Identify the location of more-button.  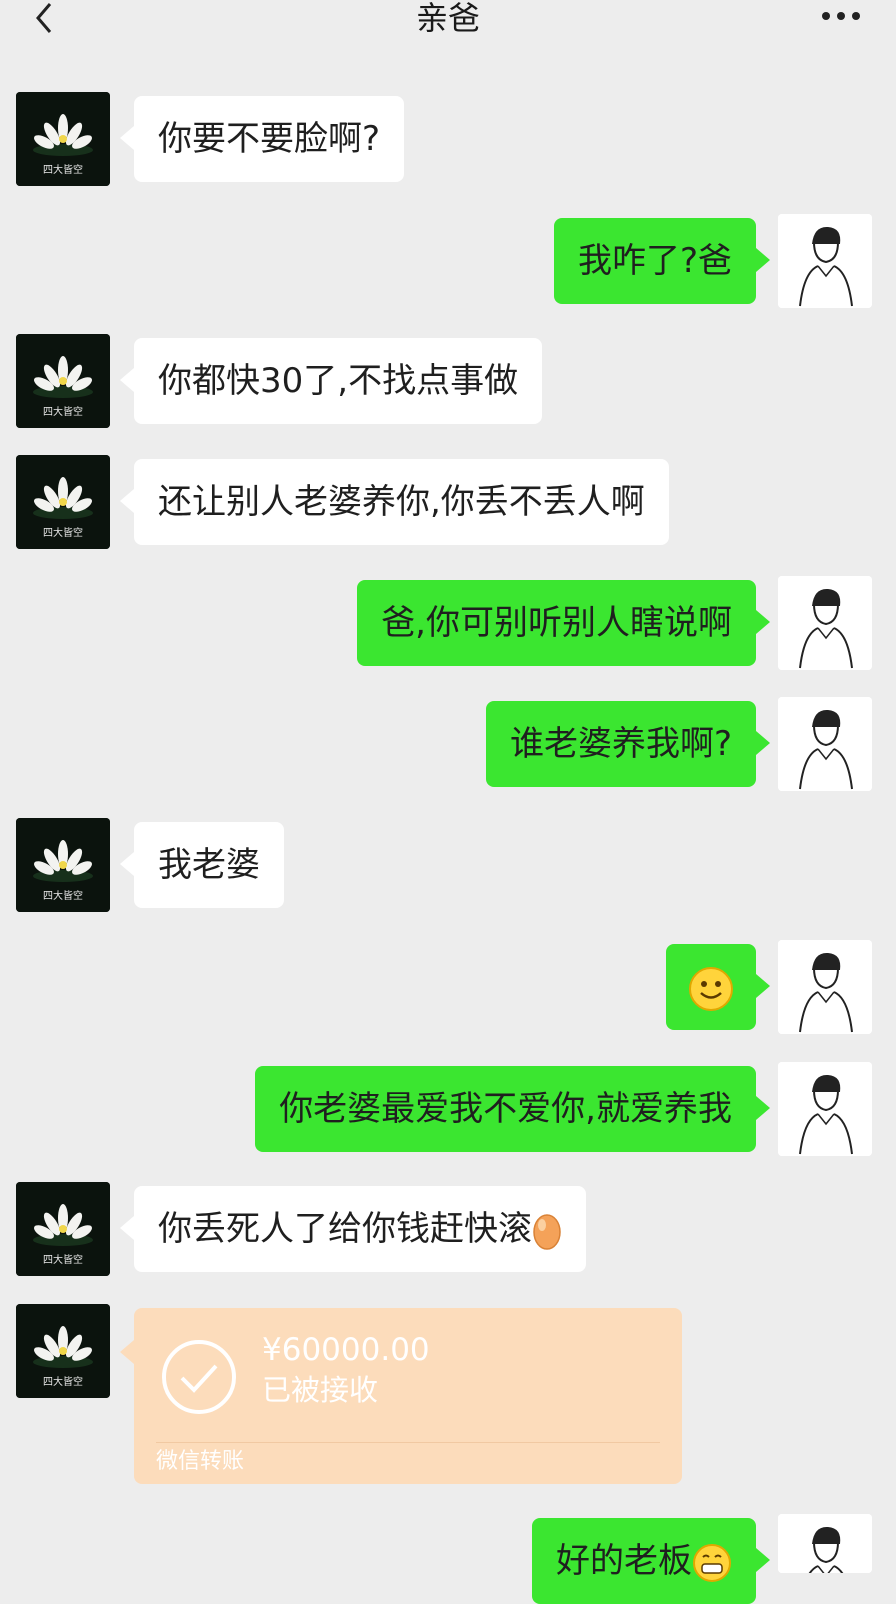
(841, 18).